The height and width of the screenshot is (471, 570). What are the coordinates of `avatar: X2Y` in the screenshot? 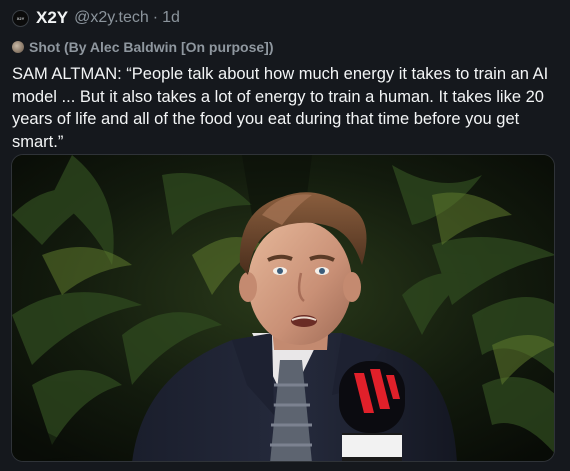 It's located at (20, 18).